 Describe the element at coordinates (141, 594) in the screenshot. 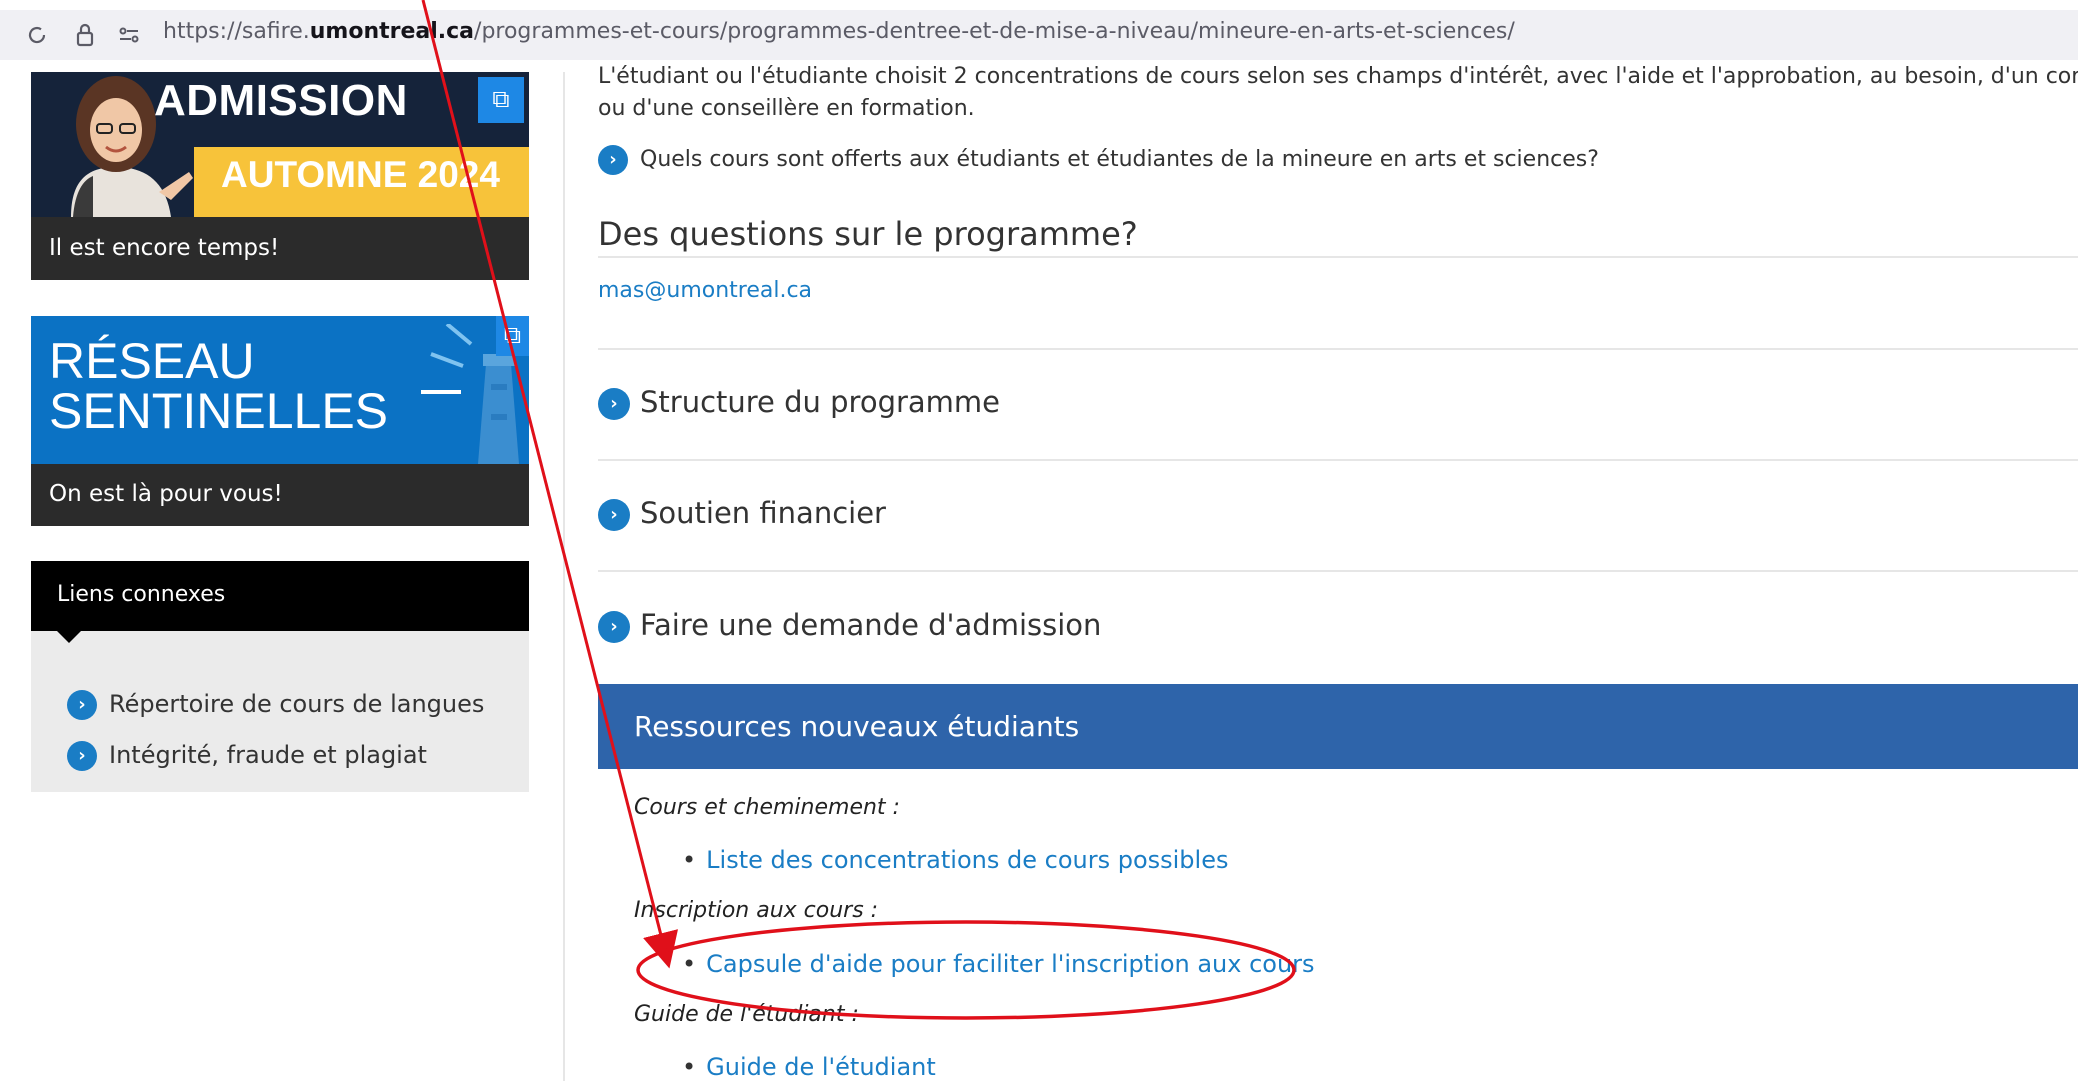

I see `related-links-title: Liens connexes` at that location.